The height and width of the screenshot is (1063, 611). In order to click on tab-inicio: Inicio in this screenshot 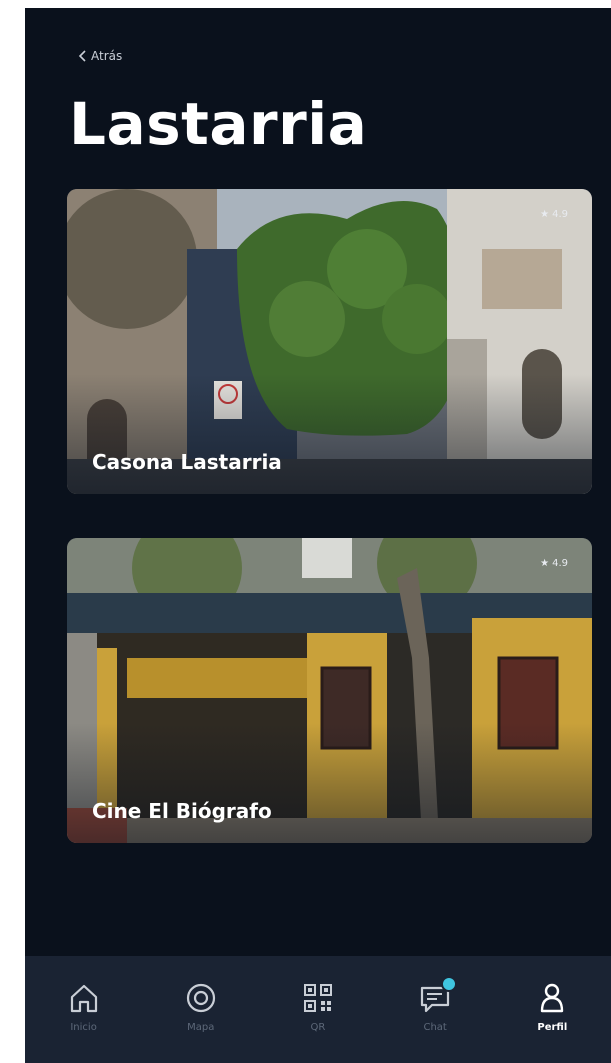, I will do `click(84, 994)`.